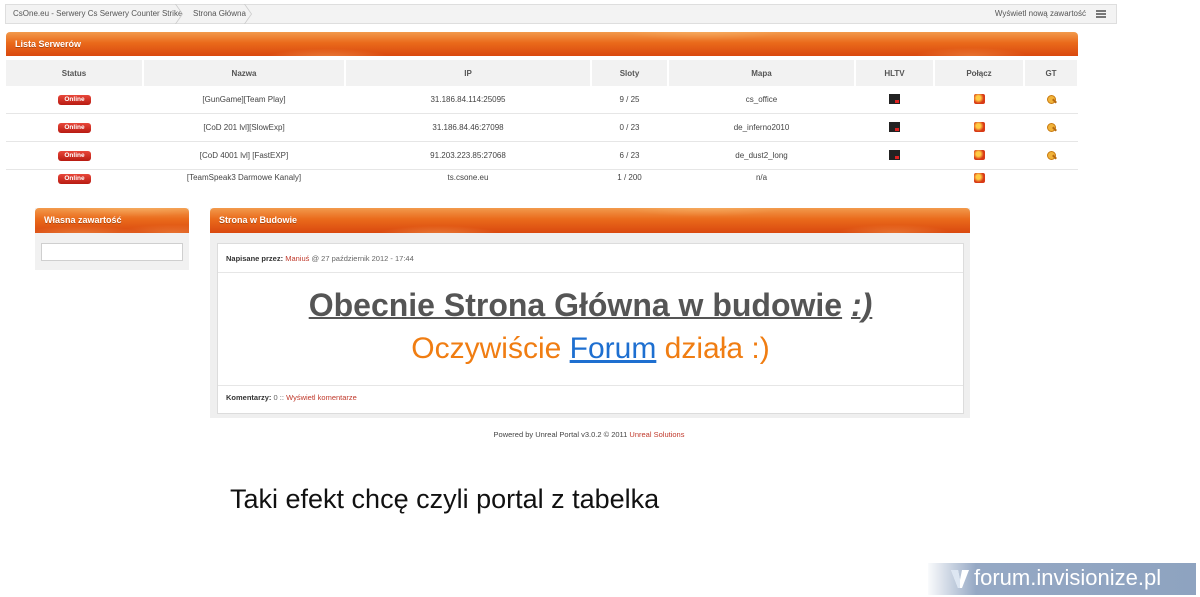 The image size is (1200, 597). What do you see at coordinates (297, 258) in the screenshot?
I see `post-author-link: Maniuś` at bounding box center [297, 258].